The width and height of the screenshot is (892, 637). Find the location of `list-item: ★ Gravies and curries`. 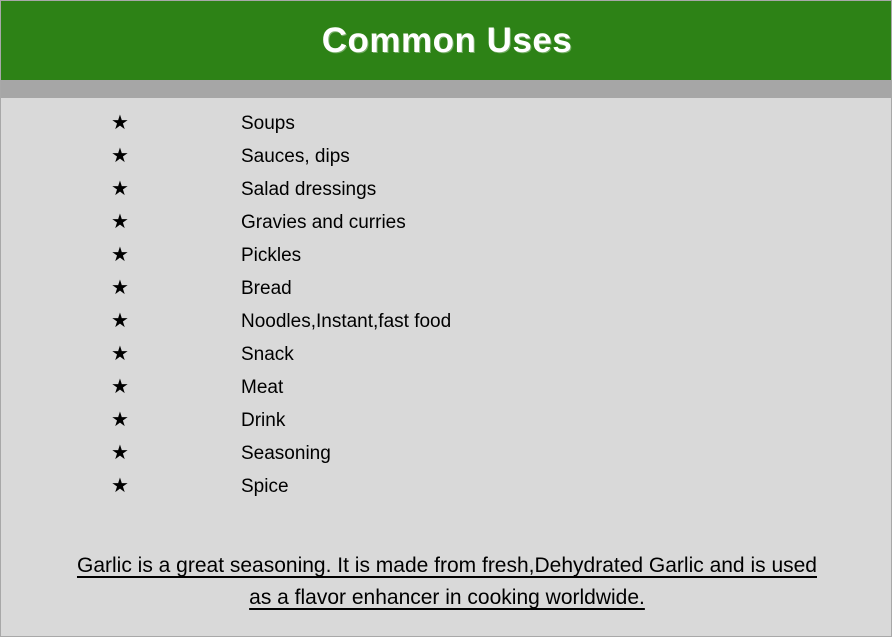

list-item: ★ Gravies and curries is located at coordinates (446, 222).